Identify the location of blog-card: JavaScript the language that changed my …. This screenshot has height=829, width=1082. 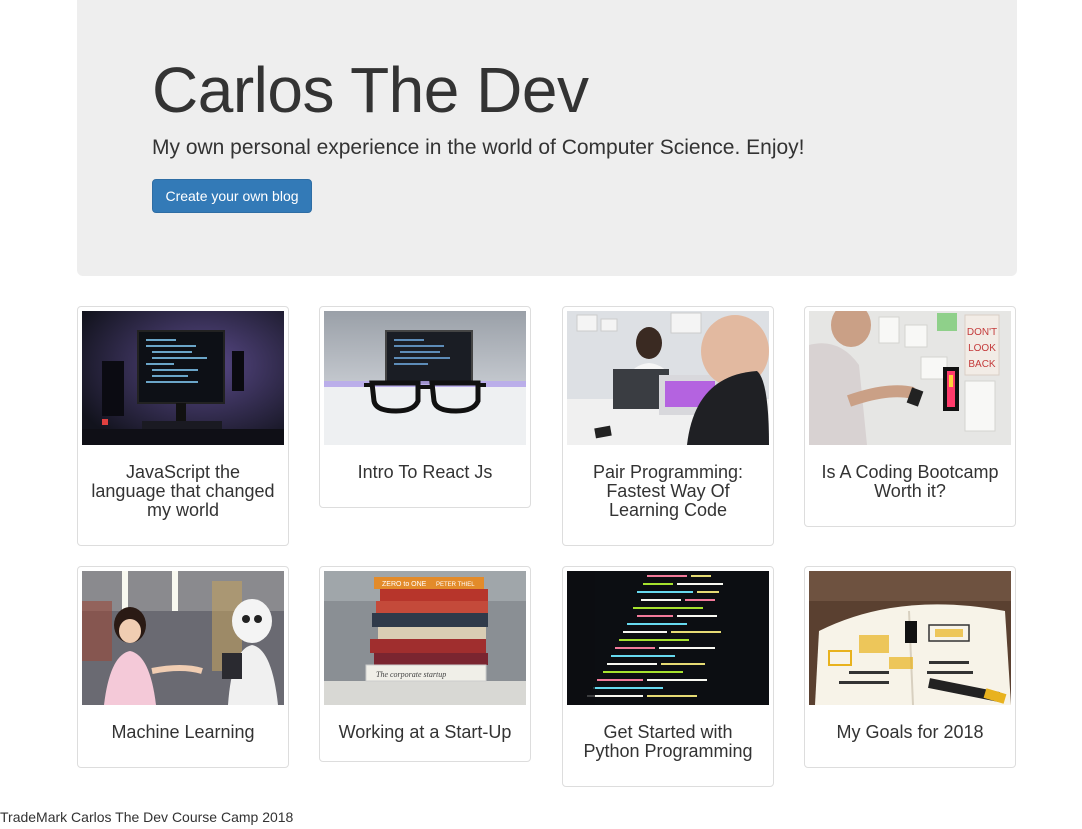
(183, 426).